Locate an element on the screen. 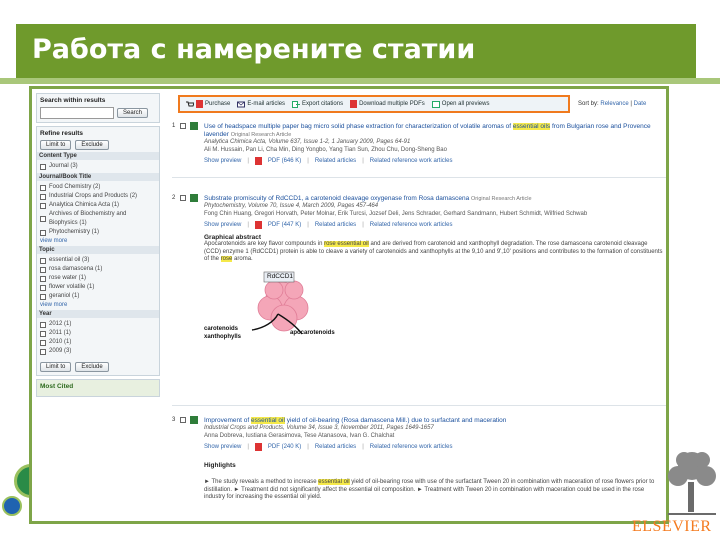 The height and width of the screenshot is (540, 720). search-within-results: Search within results Search is located at coordinates (98, 108).